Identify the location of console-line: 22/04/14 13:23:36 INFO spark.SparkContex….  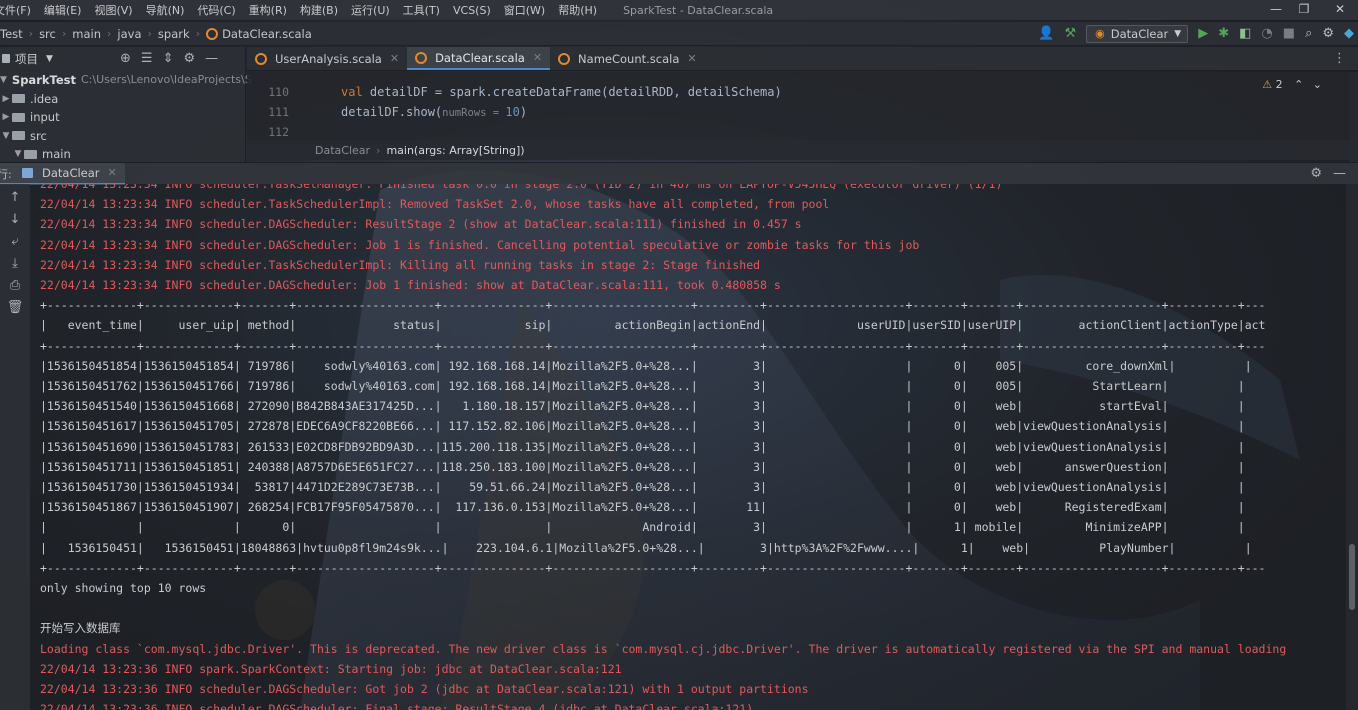
(331, 668).